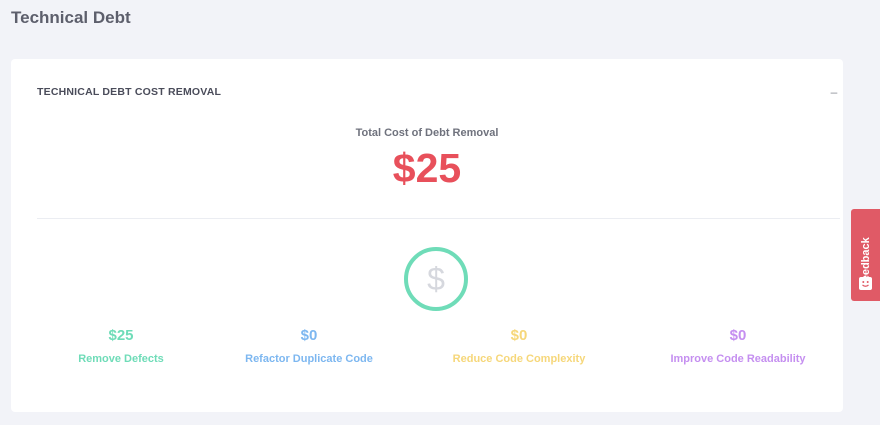 The height and width of the screenshot is (425, 880). I want to click on cost-ring: $, so click(436, 279).